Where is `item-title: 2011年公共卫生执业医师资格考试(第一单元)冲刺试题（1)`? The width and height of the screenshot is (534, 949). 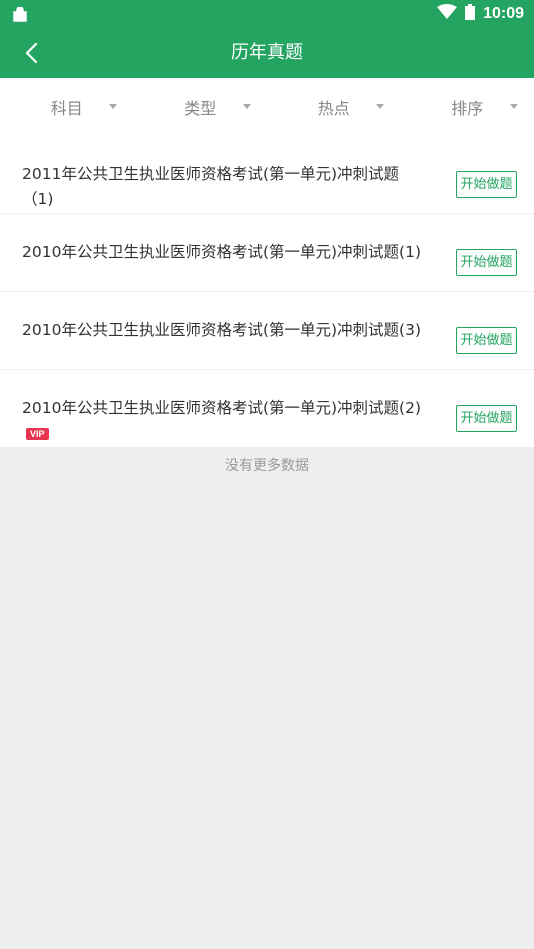 item-title: 2011年公共卫生执业医师资格考试(第一单元)冲刺试题（1) is located at coordinates (211, 186).